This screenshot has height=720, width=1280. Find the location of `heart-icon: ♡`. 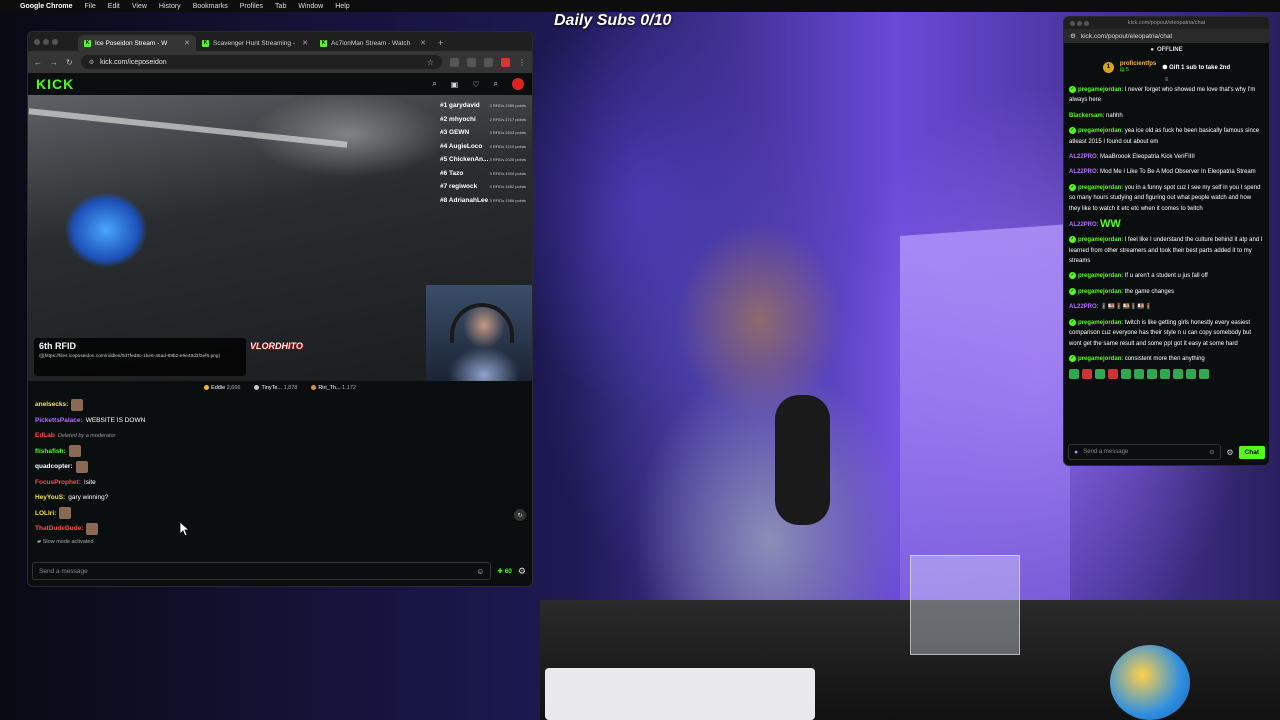

heart-icon: ♡ is located at coordinates (475, 84).